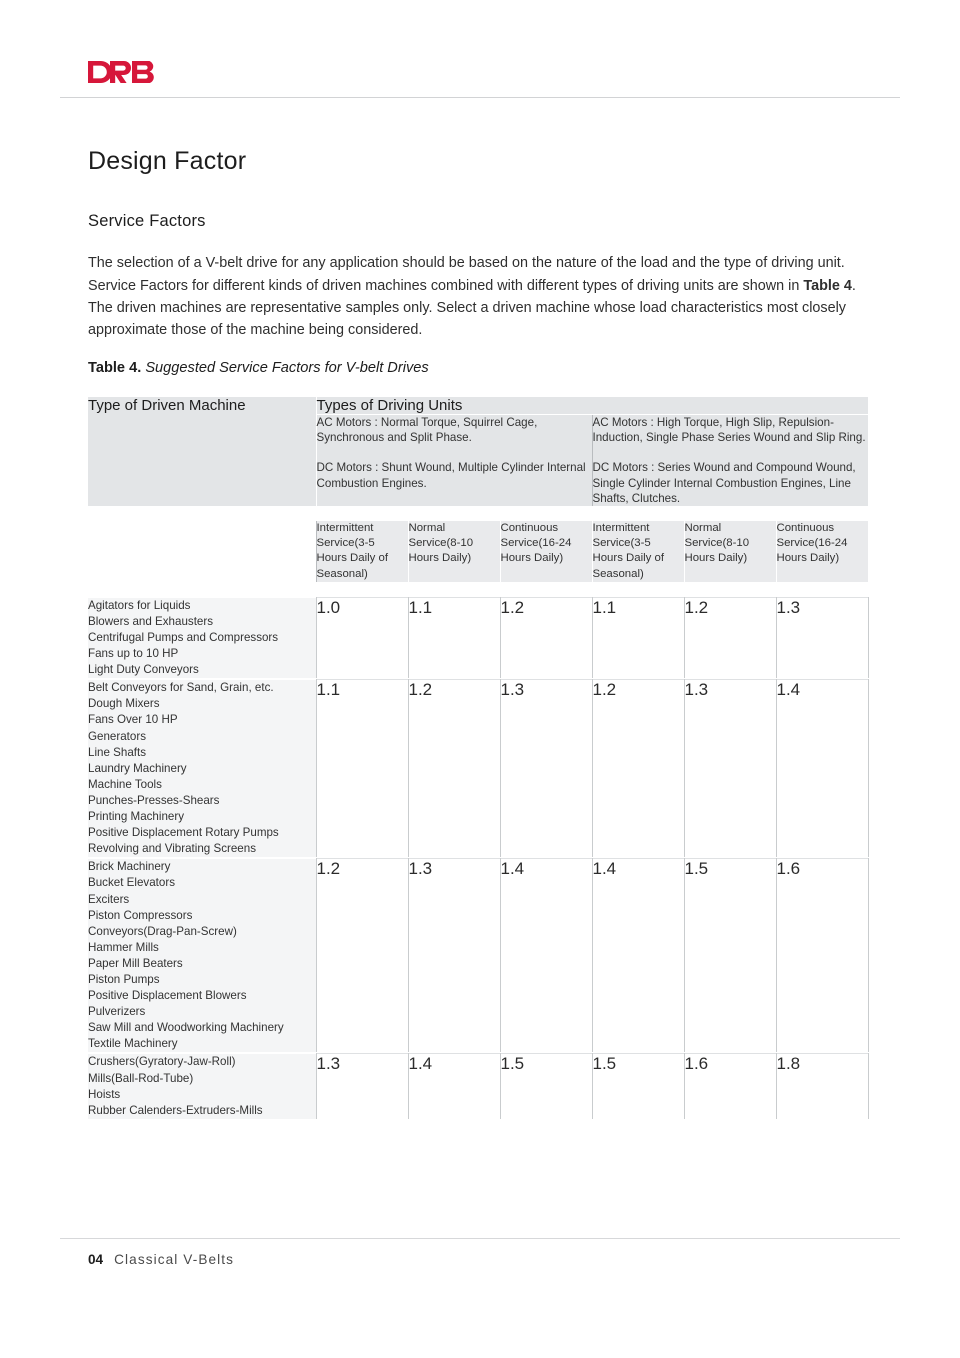 Image resolution: width=960 pixels, height=1358 pixels. What do you see at coordinates (827, 285) in the screenshot?
I see `intro-table-reference: Table 4` at bounding box center [827, 285].